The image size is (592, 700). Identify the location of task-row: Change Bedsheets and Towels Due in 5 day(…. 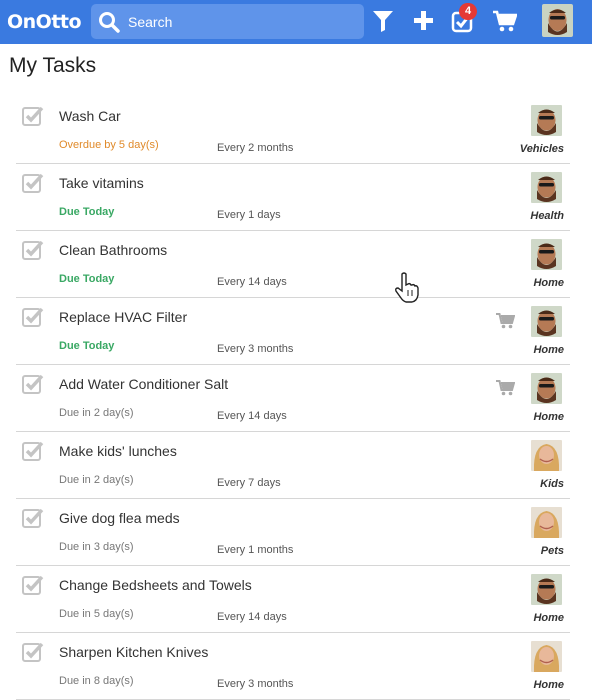
(293, 599).